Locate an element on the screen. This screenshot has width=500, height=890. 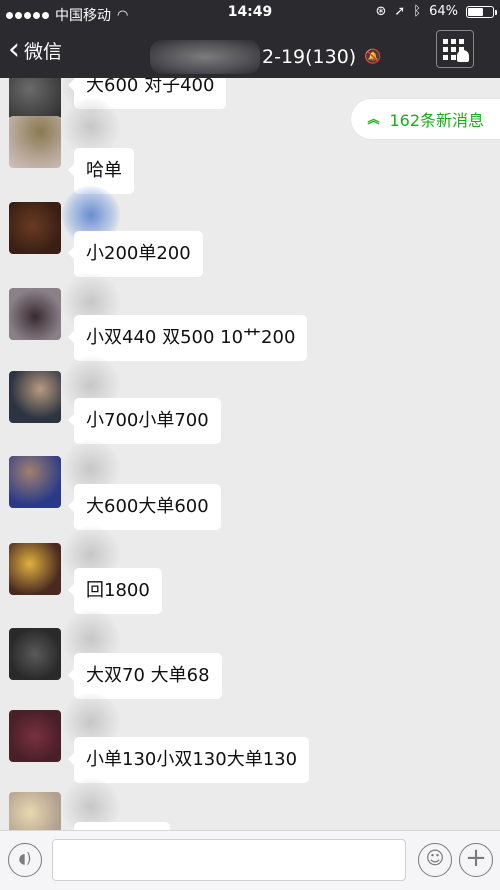
voice-input-button: ◖) is located at coordinates (25, 860).